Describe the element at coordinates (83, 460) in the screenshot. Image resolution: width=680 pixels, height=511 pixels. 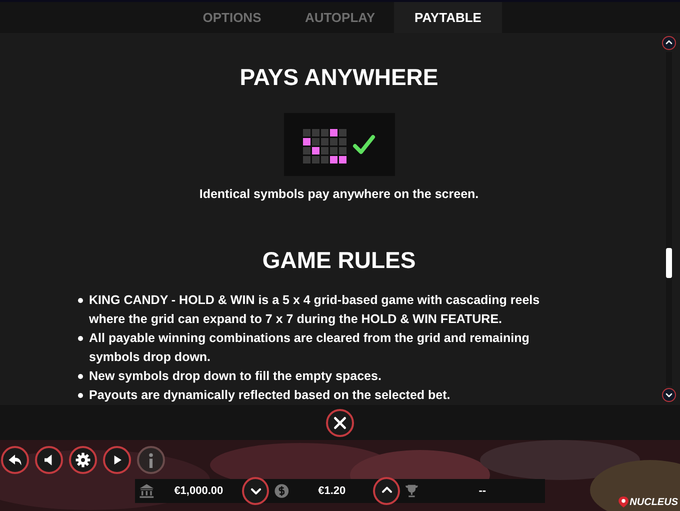
I see `gear-icon` at that location.